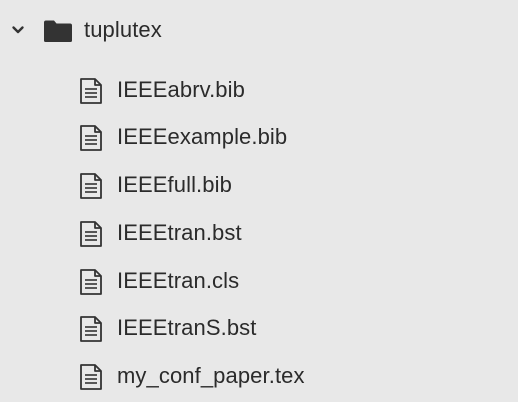  What do you see at coordinates (178, 280) in the screenshot?
I see `file-name: IEEEtran.cls` at bounding box center [178, 280].